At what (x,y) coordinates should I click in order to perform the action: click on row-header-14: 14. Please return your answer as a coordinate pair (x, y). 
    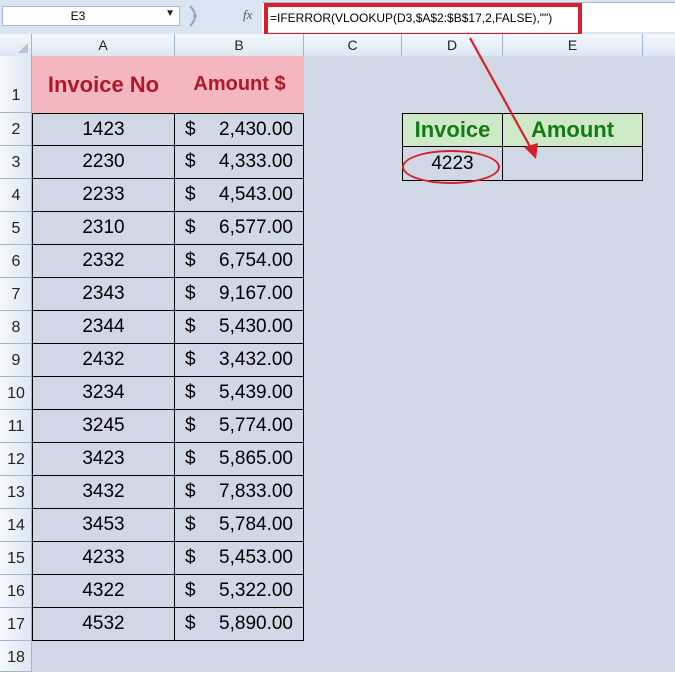
    Looking at the image, I should click on (16, 525).